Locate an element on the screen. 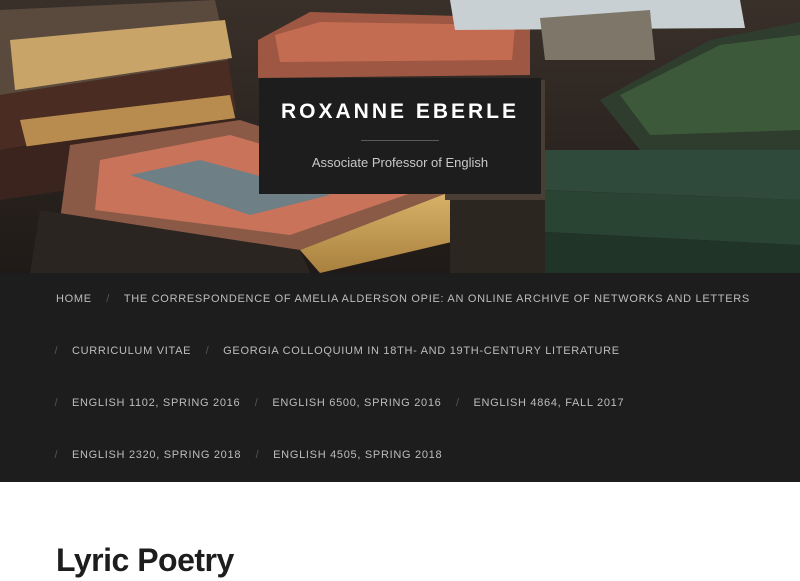 The height and width of the screenshot is (581, 800). nav-item-curriculum-vitae: CURRICULUM VITAE is located at coordinates (131, 351).